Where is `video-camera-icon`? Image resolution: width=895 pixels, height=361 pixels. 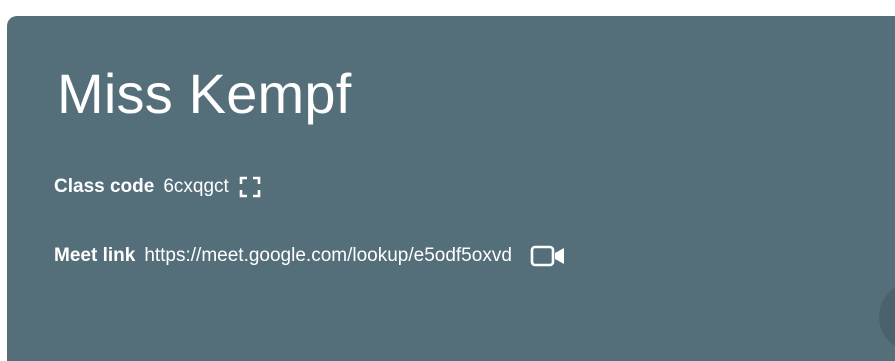
video-camera-icon is located at coordinates (548, 256).